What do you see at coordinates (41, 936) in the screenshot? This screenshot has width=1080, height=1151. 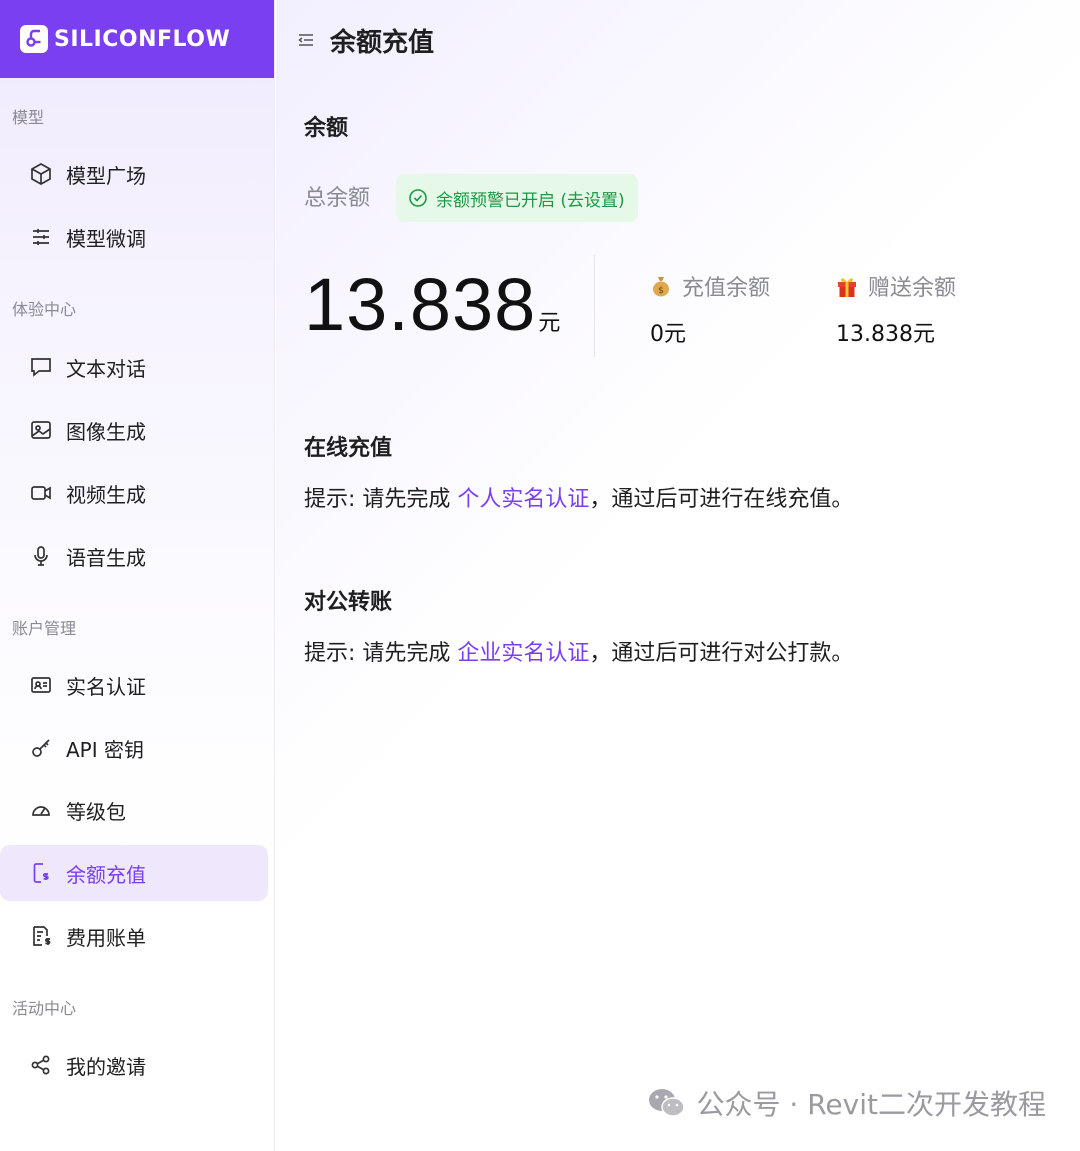 I see `bill-icon` at bounding box center [41, 936].